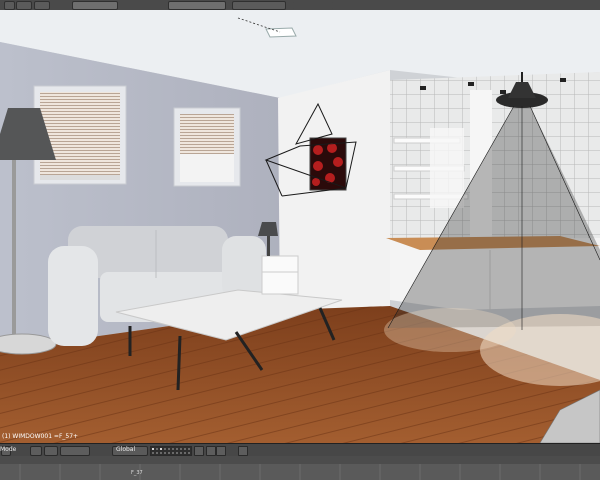 Image resolution: width=600 pixels, height=480 pixels. Describe the element at coordinates (243, 451) in the screenshot. I see `render-preview-icon` at that location.